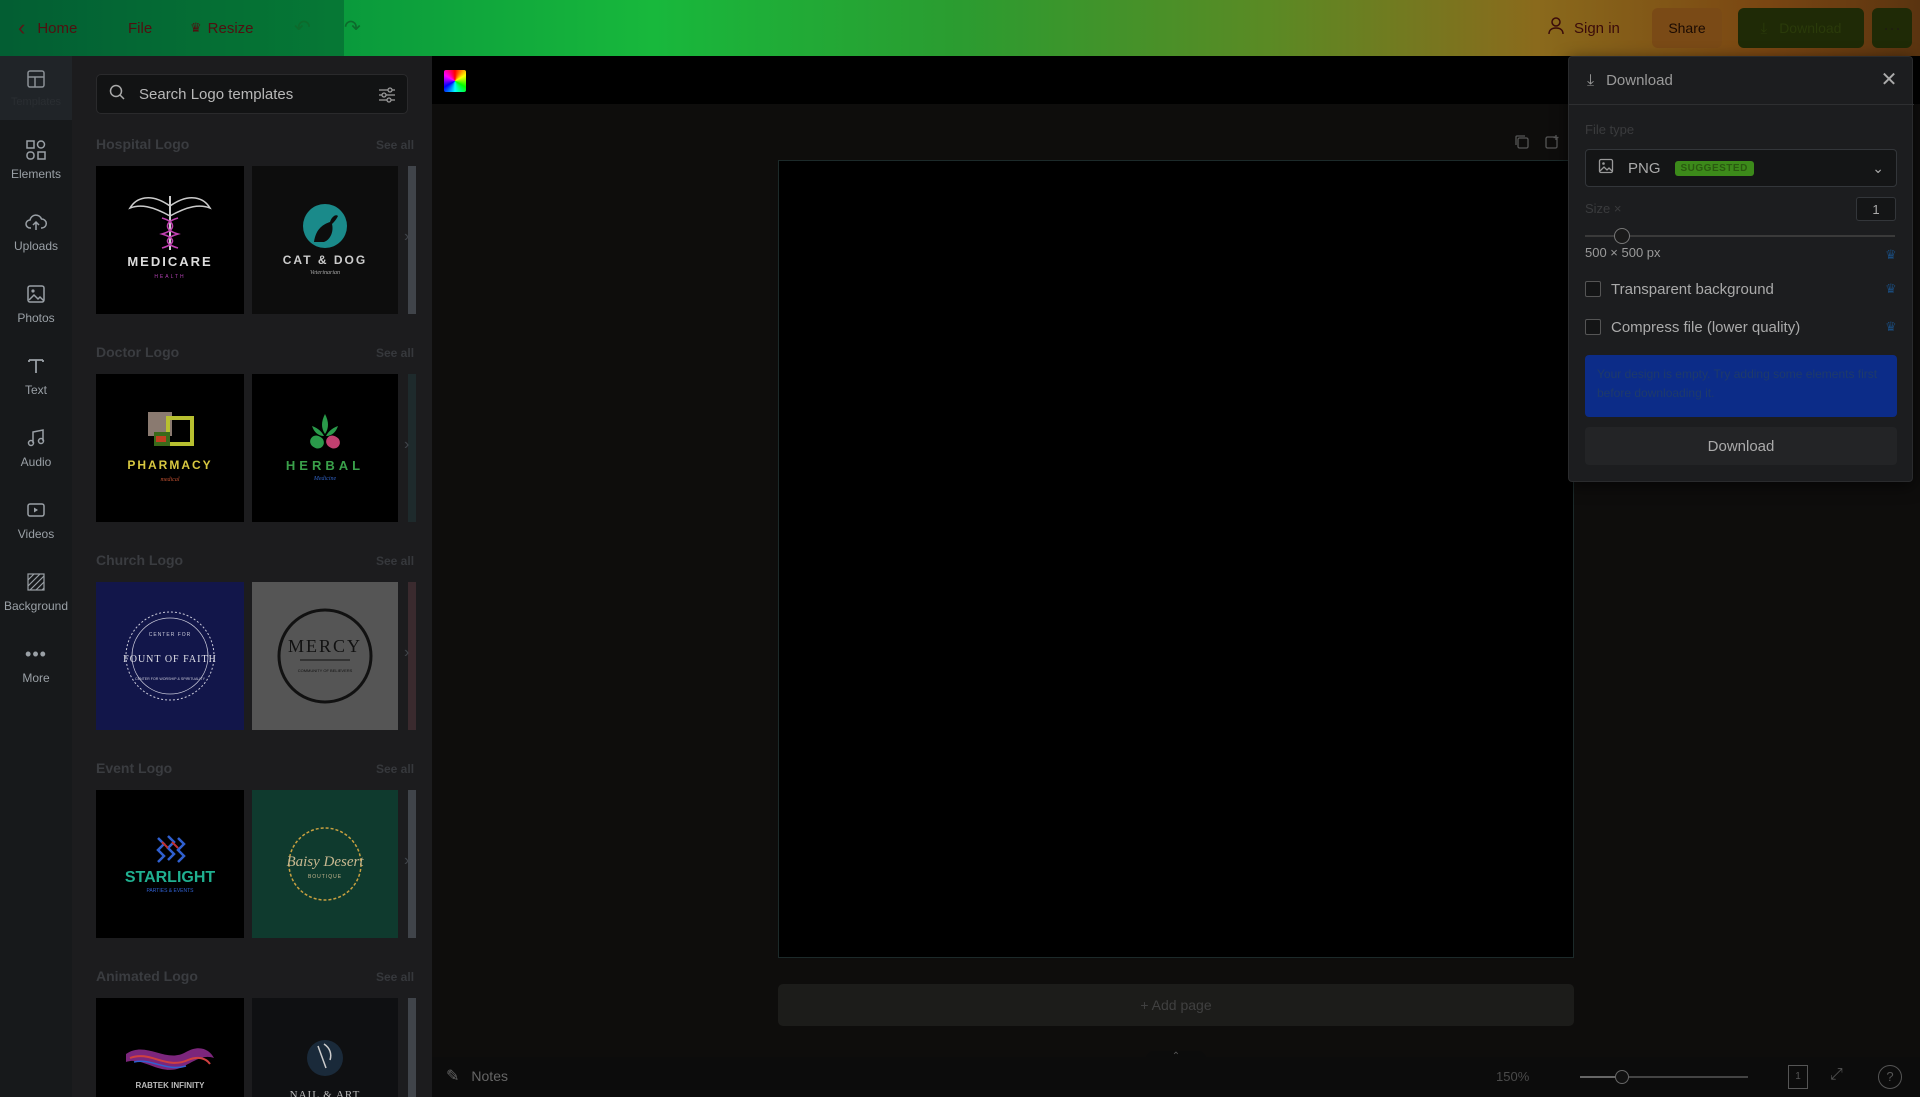 Image resolution: width=1920 pixels, height=1097 pixels. Describe the element at coordinates (170, 635) in the screenshot. I see `svg-text: CENTER FOR` at that location.